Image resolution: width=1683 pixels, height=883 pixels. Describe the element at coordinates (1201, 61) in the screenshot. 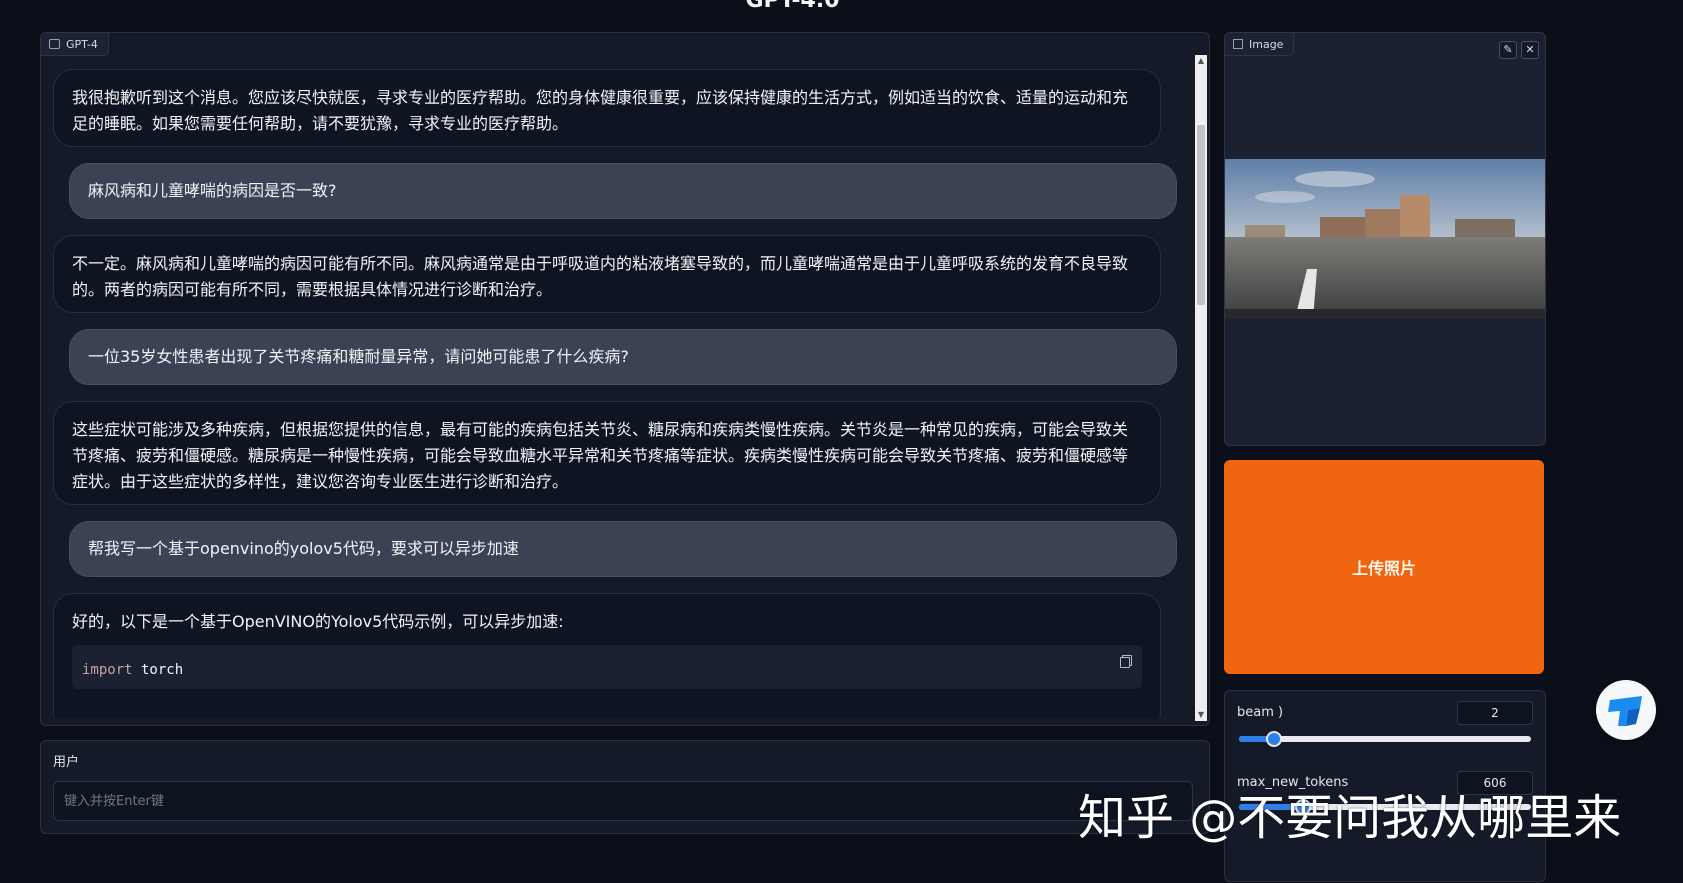

I see `scroll-up-arrow-icon: ▲` at that location.